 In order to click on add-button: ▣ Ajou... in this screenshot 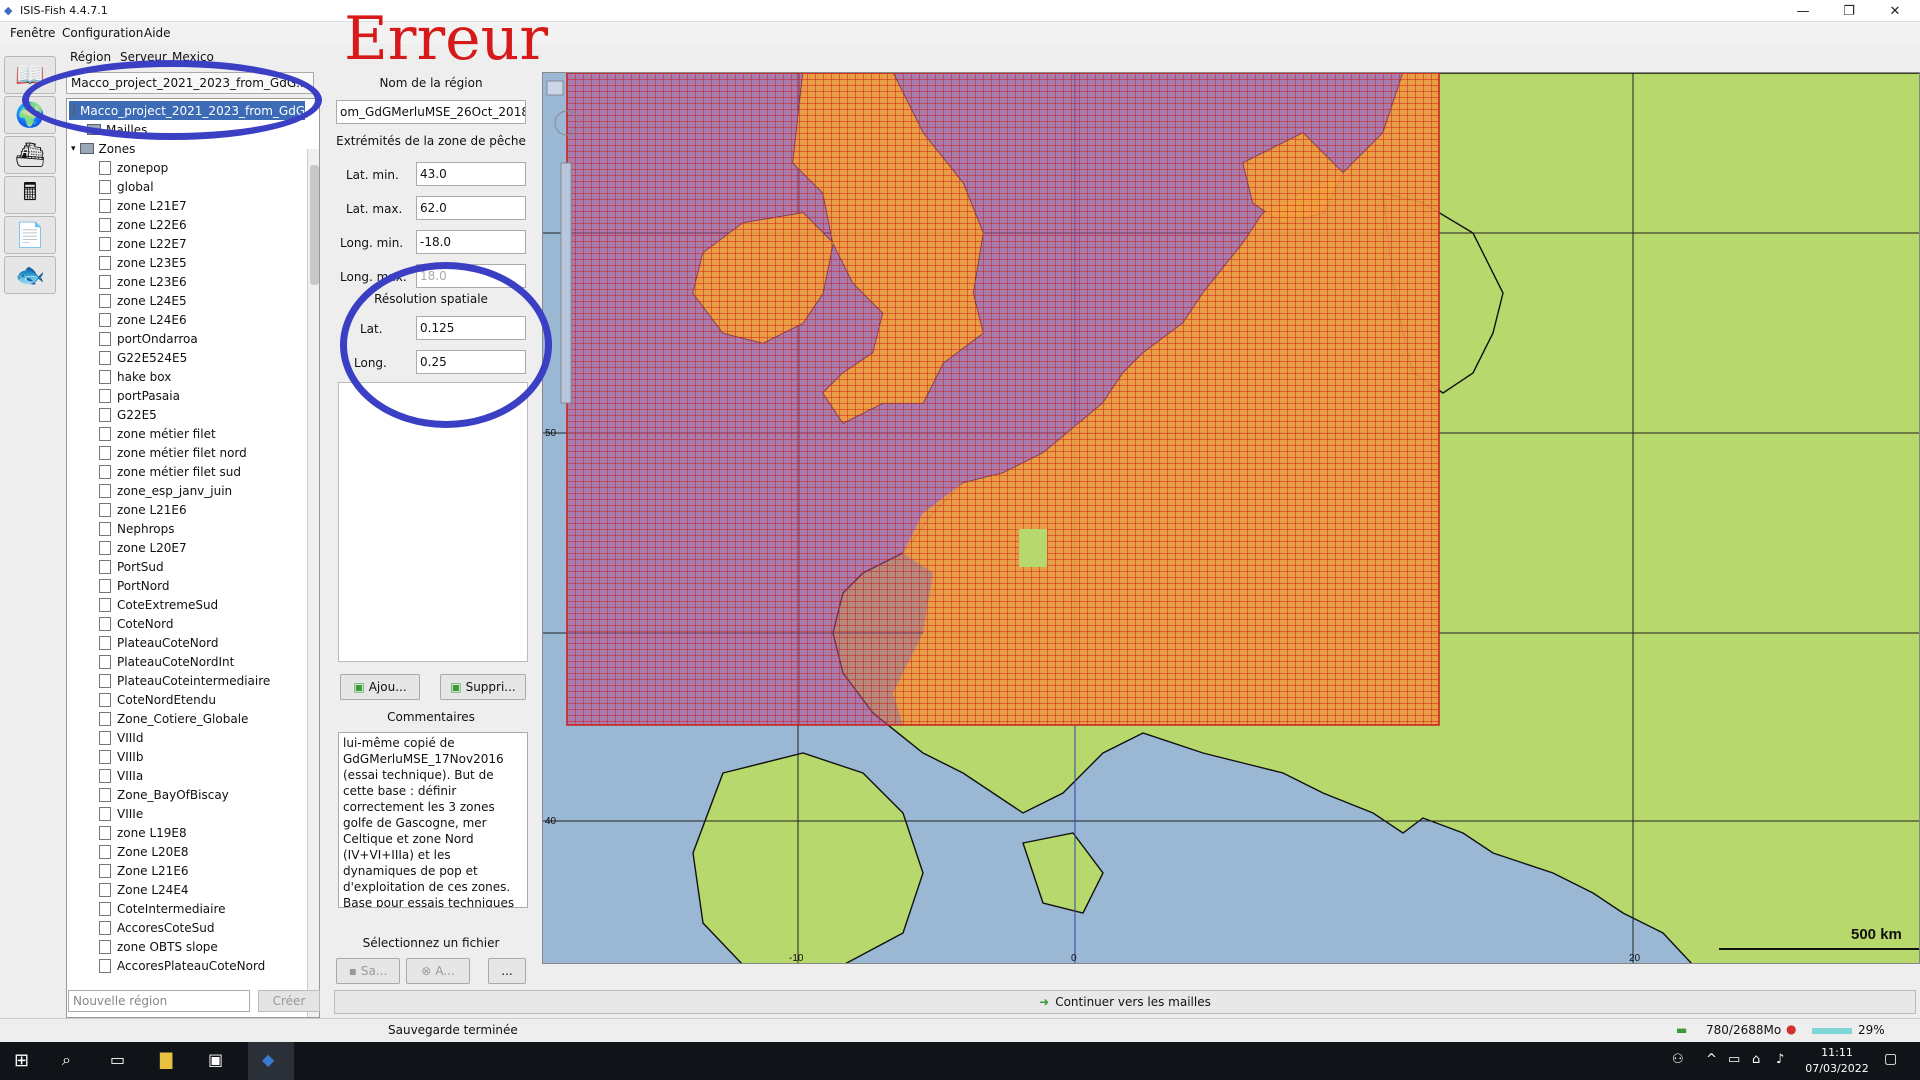, I will do `click(380, 687)`.